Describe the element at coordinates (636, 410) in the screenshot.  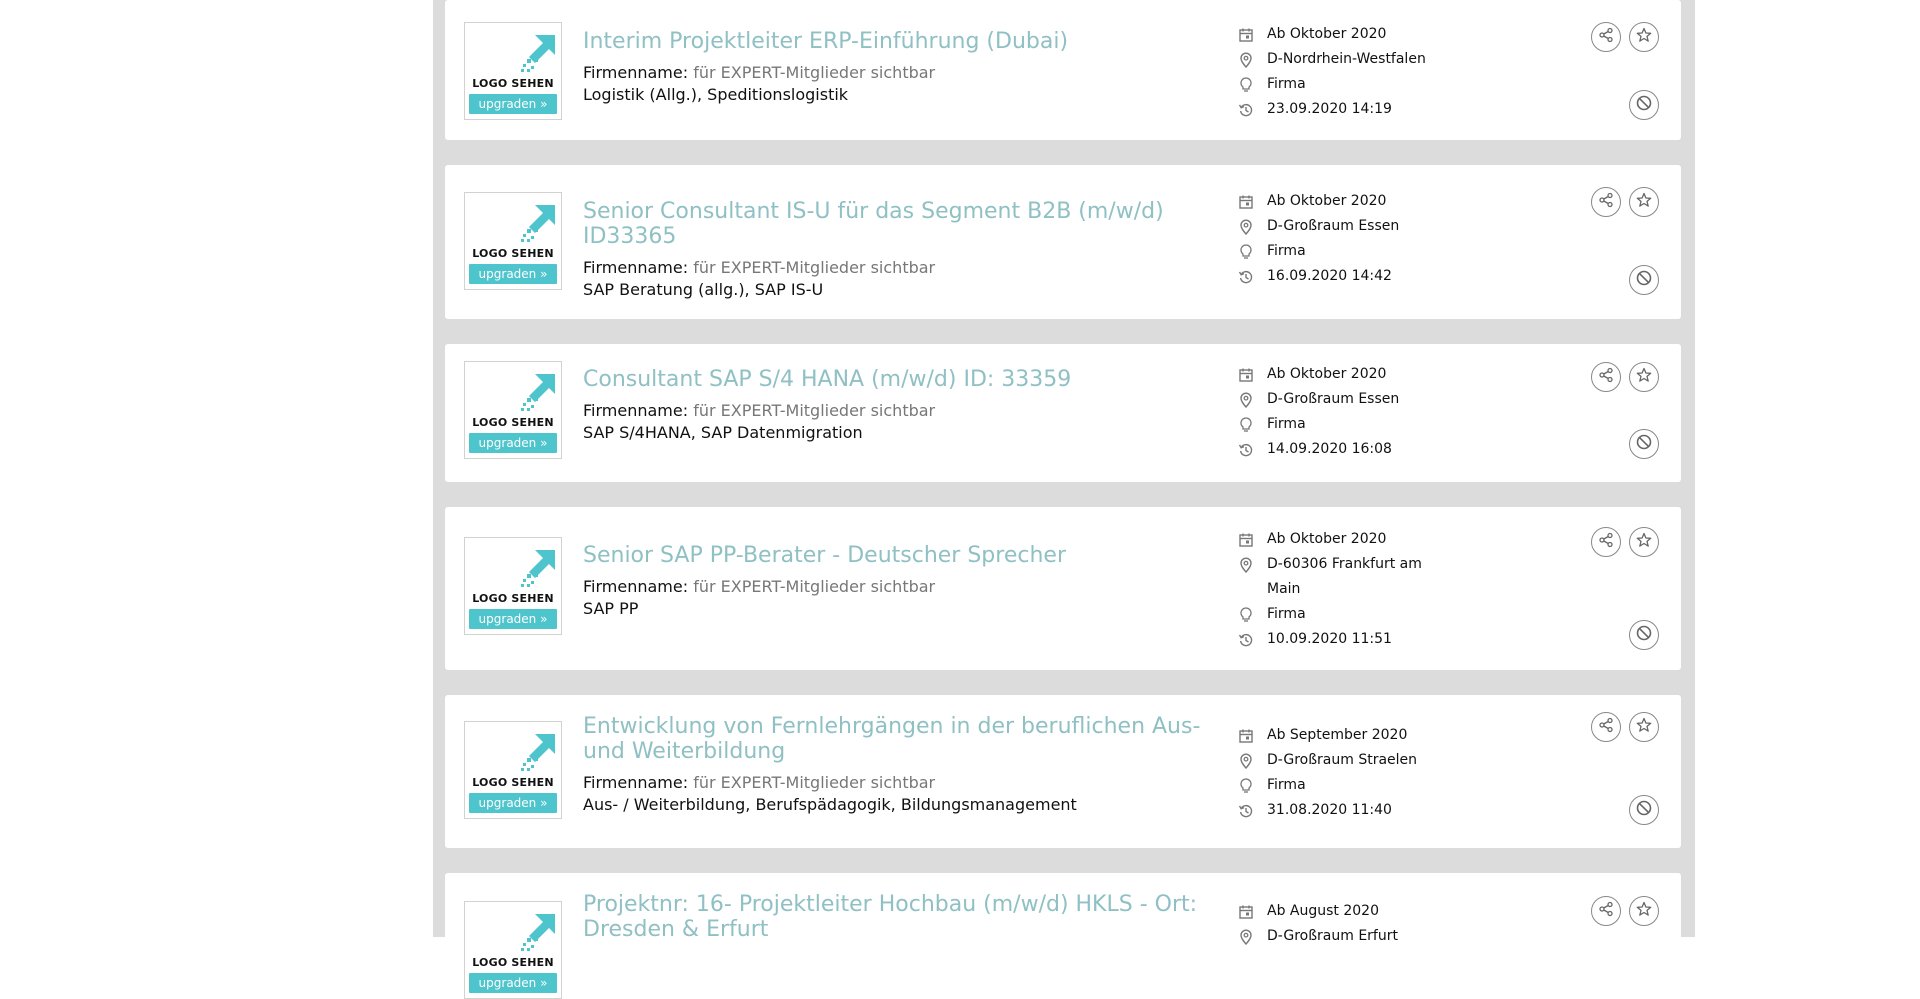
I see `company-name-label: Firmenname:` at that location.